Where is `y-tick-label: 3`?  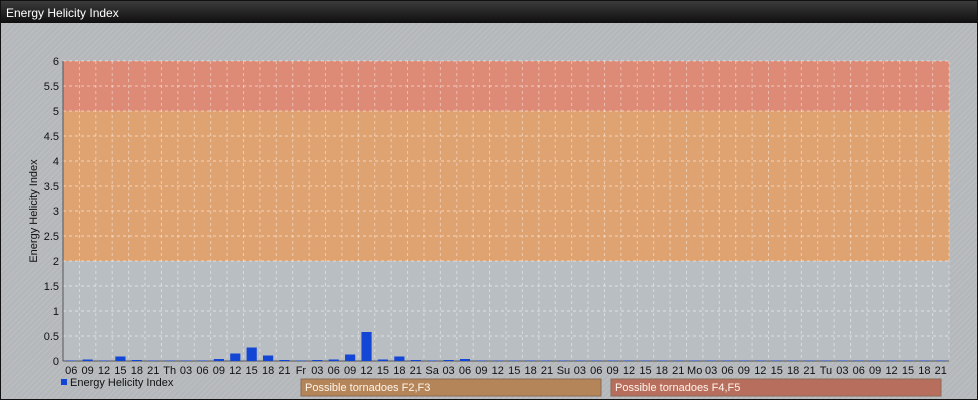 y-tick-label: 3 is located at coordinates (56, 212).